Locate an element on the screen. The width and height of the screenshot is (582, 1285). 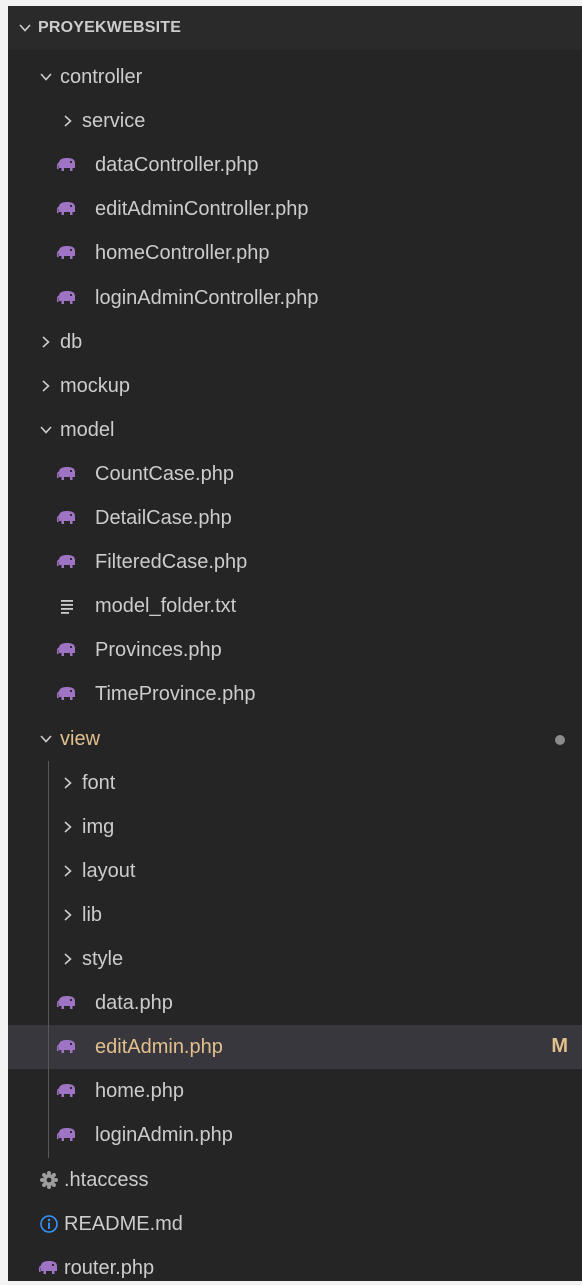
git-modified-badge: M is located at coordinates (559, 1046).